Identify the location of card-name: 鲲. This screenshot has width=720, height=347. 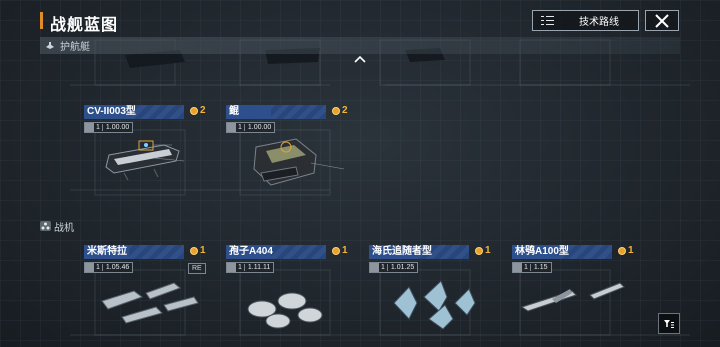
(276, 112).